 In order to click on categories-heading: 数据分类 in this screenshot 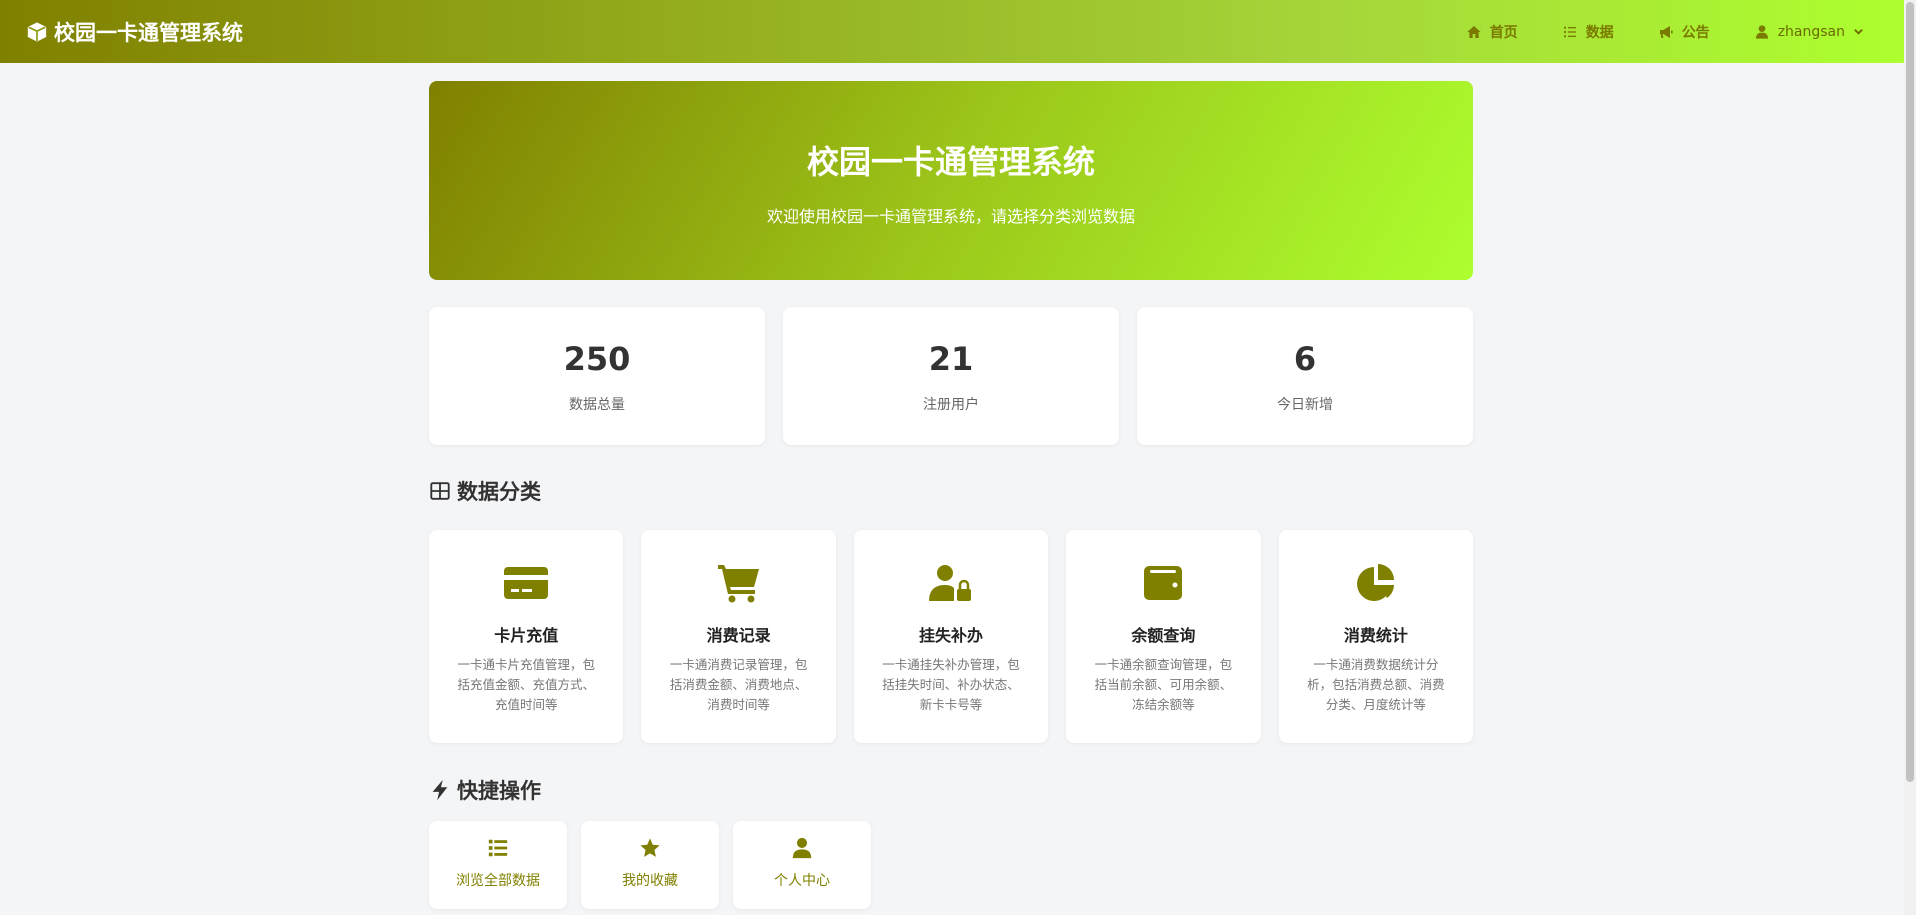, I will do `click(951, 491)`.